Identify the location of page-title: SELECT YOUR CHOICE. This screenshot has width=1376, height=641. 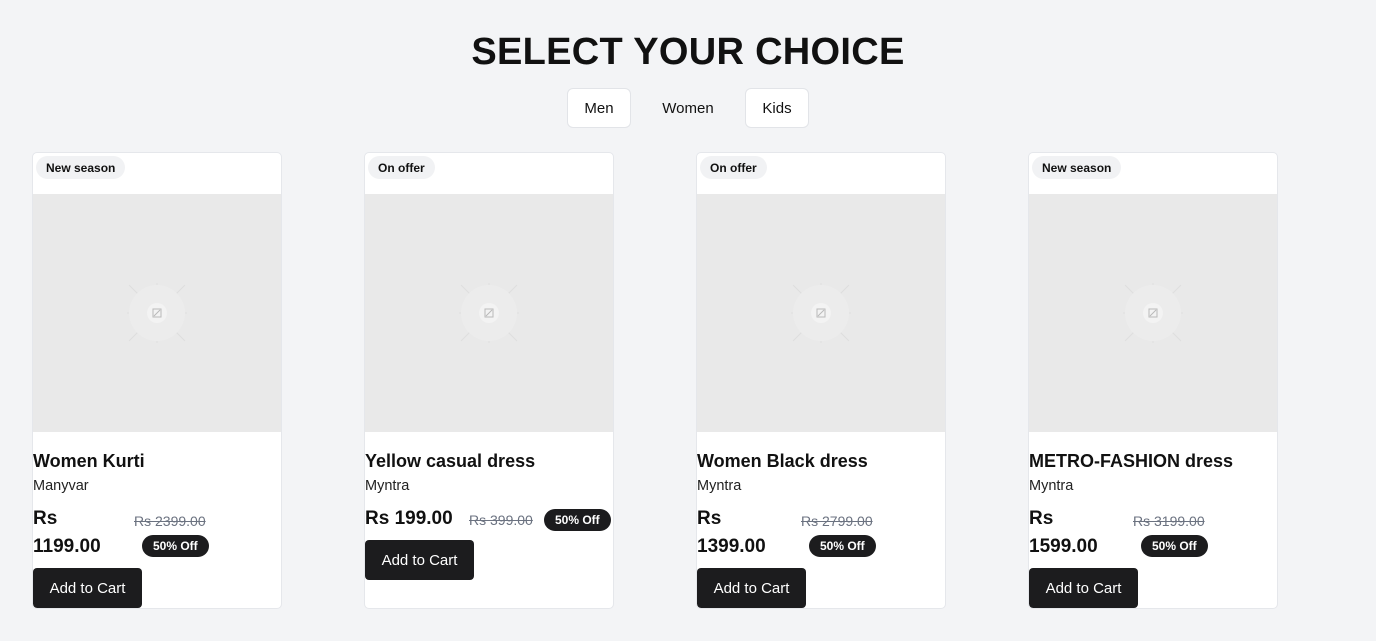
(688, 52).